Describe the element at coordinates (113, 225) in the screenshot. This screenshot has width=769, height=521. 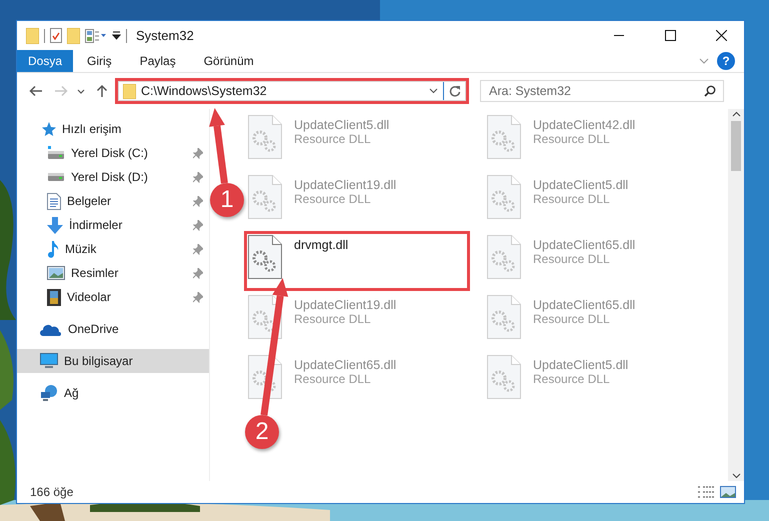
I see `sidebar-item: İndirmeler` at that location.